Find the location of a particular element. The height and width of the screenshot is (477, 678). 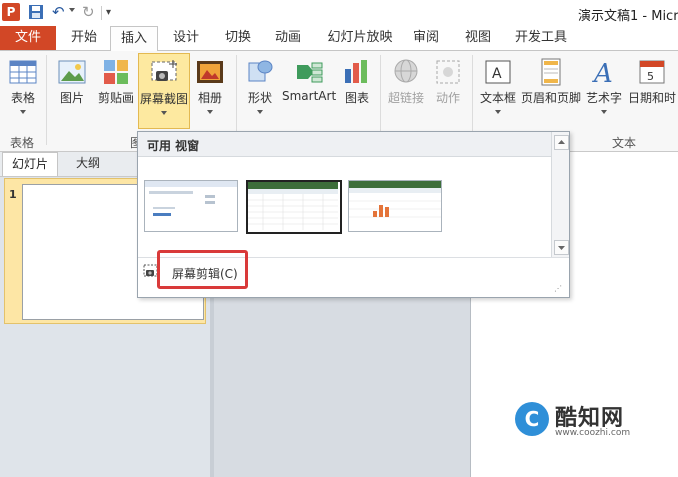

window-title: 演示文稿1 - Micro is located at coordinates (628, 16).